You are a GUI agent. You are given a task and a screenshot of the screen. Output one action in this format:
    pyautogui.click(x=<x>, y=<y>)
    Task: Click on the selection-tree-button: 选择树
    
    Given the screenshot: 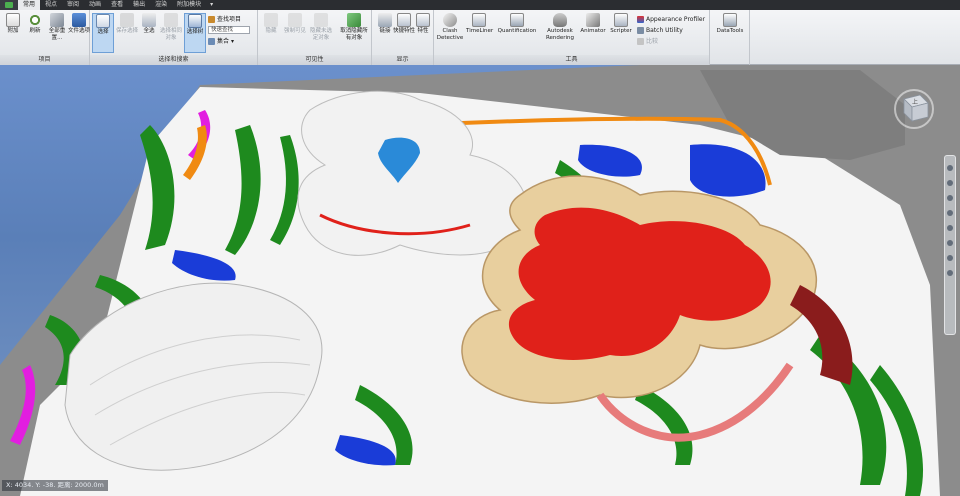 What is the action you would take?
    pyautogui.click(x=195, y=33)
    